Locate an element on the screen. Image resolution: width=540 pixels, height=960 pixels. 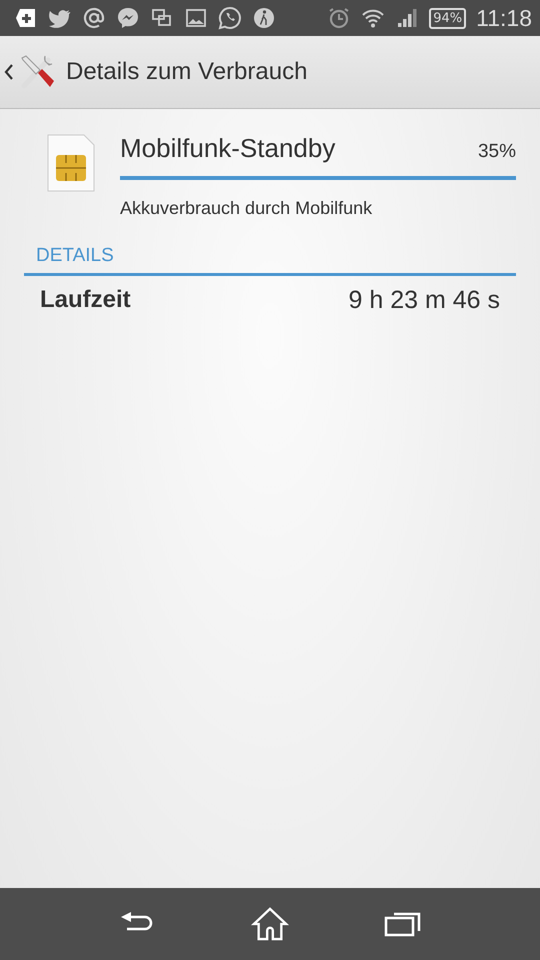
image-icon is located at coordinates (196, 18).